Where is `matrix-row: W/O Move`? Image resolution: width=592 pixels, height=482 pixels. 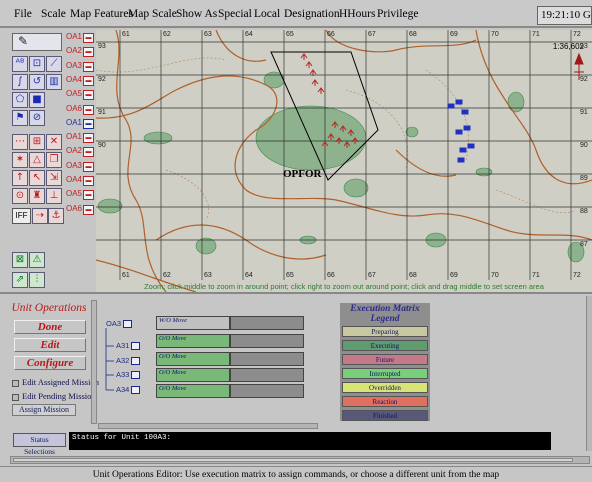 matrix-row: W/O Move is located at coordinates (230, 323).